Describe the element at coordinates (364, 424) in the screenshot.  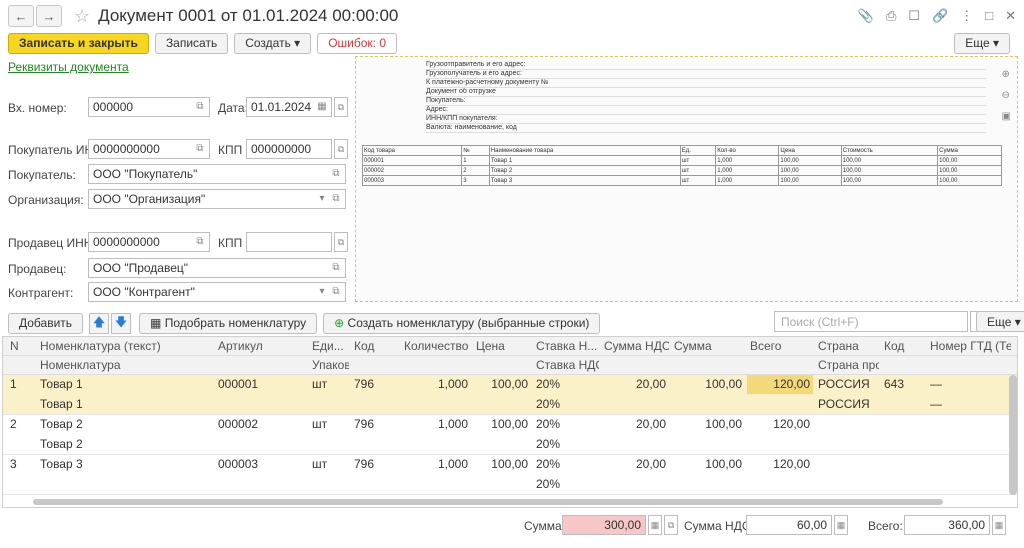
I see `cell-code: 796` at that location.